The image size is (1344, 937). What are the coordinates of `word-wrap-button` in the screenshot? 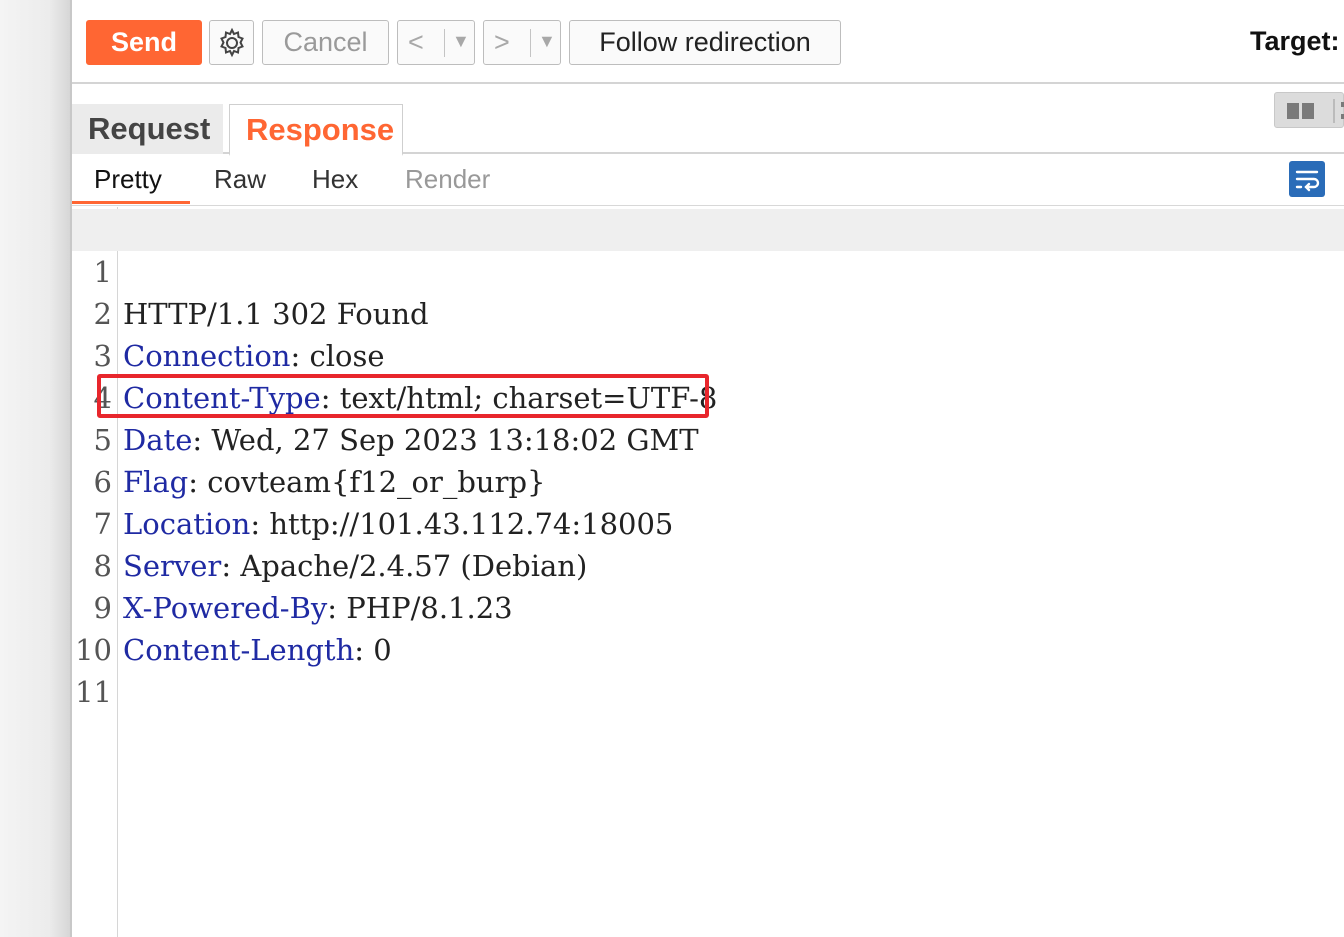 It's located at (1307, 179).